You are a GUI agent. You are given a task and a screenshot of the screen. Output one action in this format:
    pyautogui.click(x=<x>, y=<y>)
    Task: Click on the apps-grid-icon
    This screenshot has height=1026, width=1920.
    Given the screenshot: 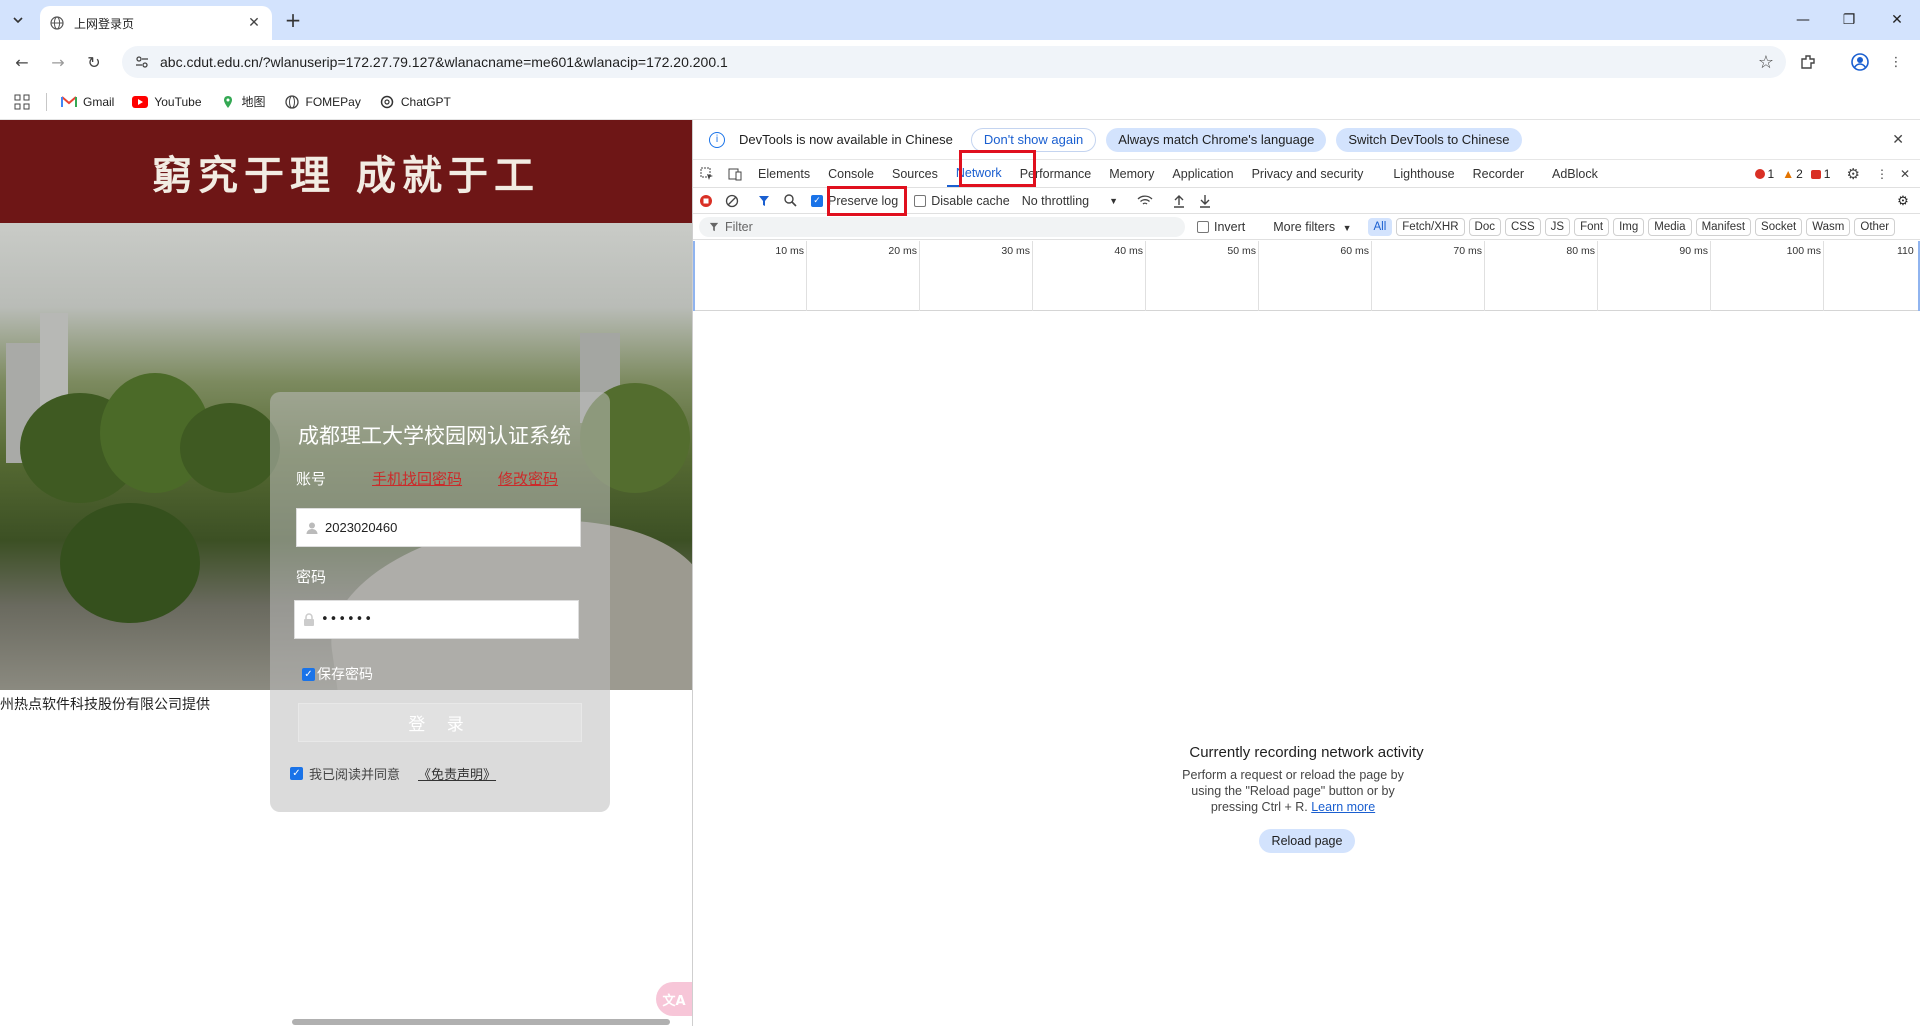 What is the action you would take?
    pyautogui.click(x=22, y=102)
    